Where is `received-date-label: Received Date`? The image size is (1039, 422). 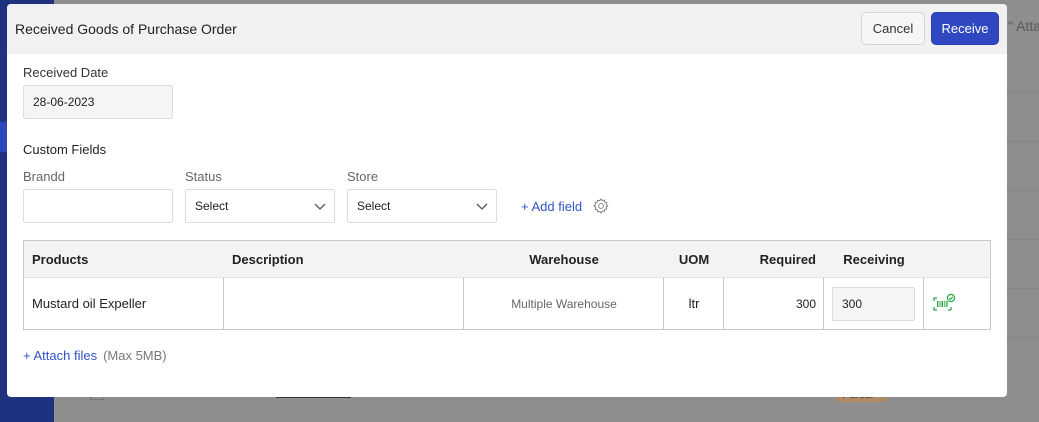 received-date-label: Received Date is located at coordinates (66, 72).